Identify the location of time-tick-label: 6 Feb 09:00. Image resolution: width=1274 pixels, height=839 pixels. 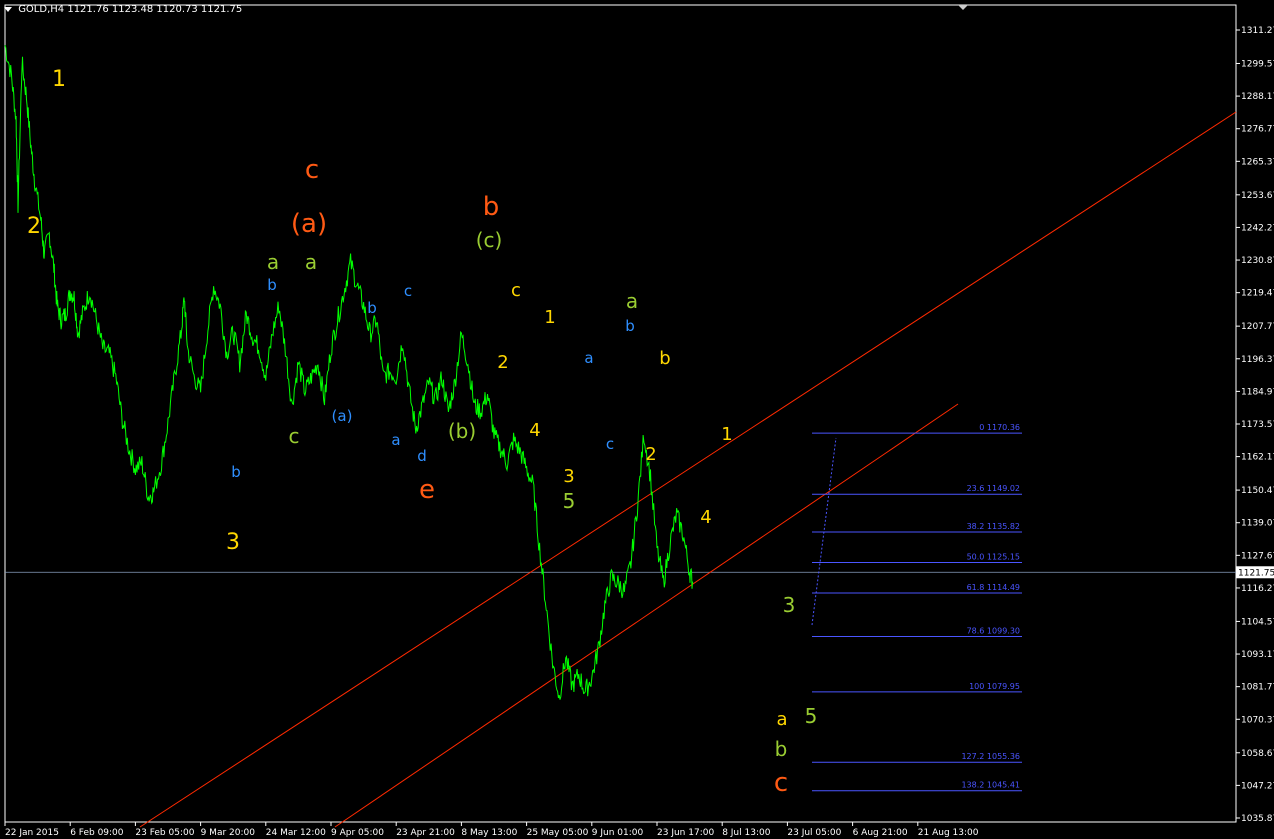
(97, 833).